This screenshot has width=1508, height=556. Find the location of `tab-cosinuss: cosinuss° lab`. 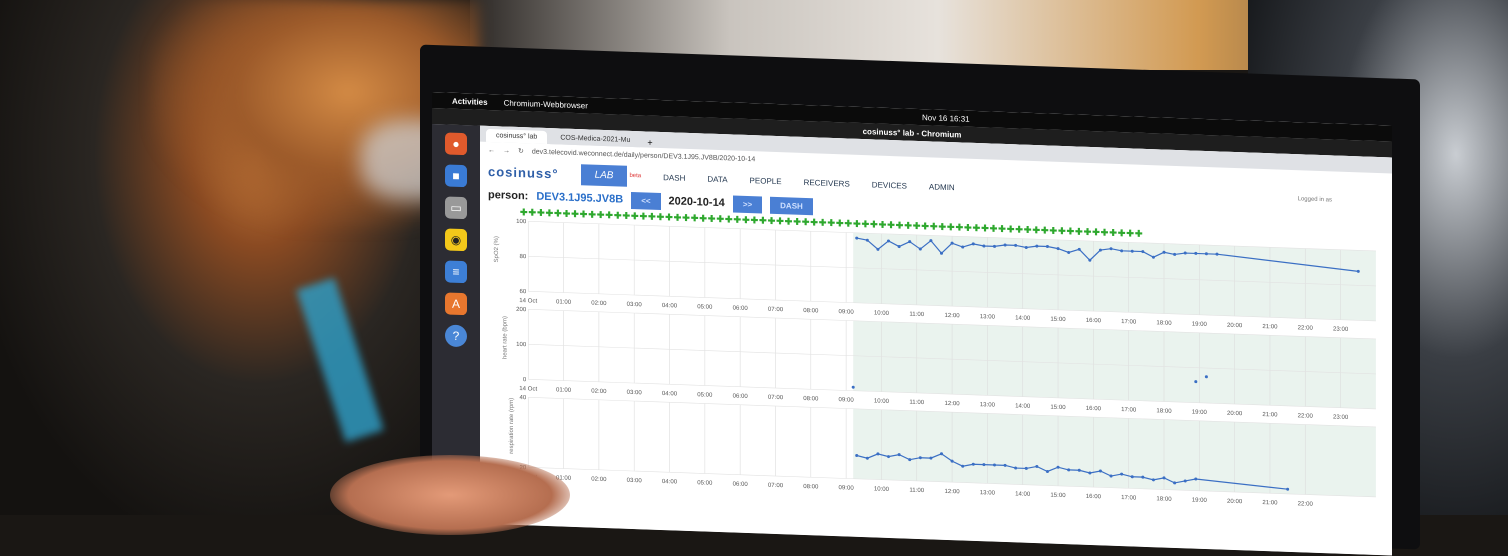

tab-cosinuss: cosinuss° lab is located at coordinates (517, 136).